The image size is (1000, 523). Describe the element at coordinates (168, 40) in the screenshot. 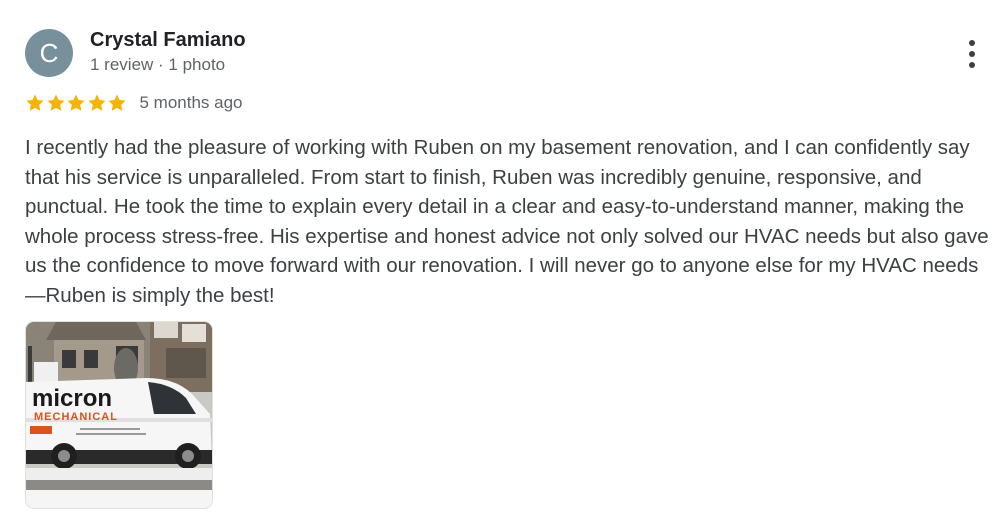

I see `reviewer-name: Crystal Famiano` at that location.